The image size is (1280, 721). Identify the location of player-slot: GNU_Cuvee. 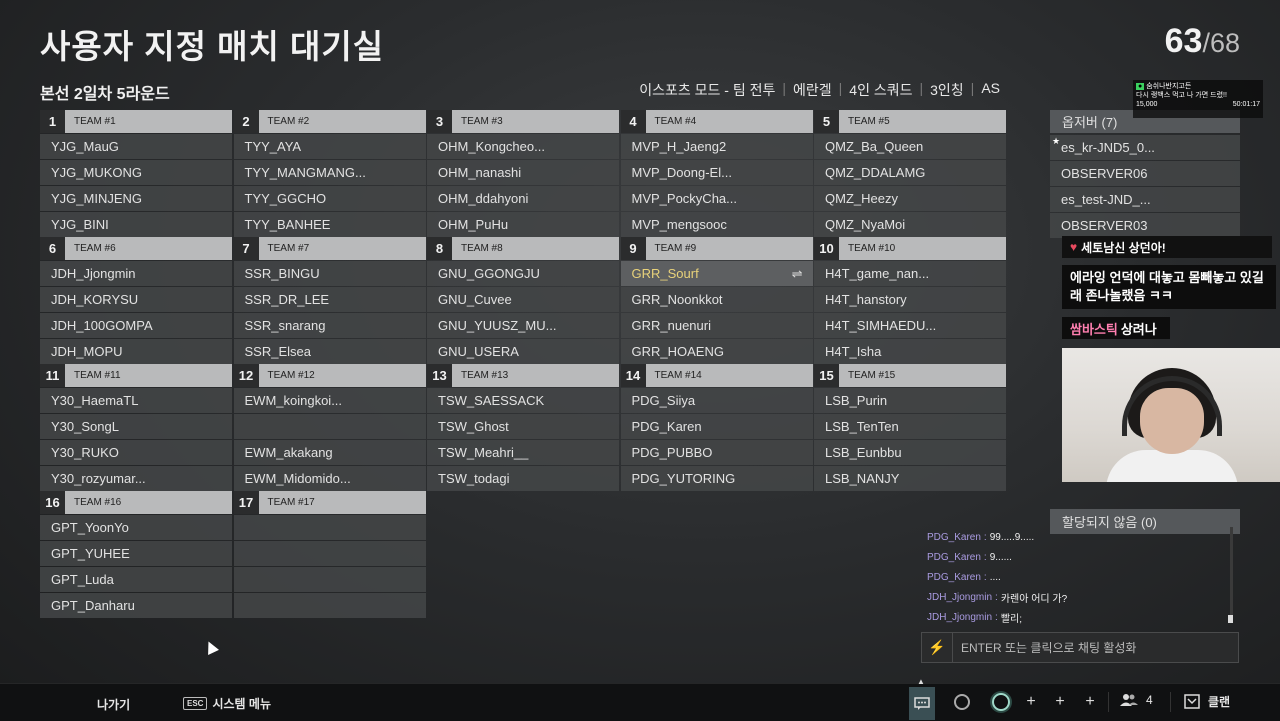
(523, 299).